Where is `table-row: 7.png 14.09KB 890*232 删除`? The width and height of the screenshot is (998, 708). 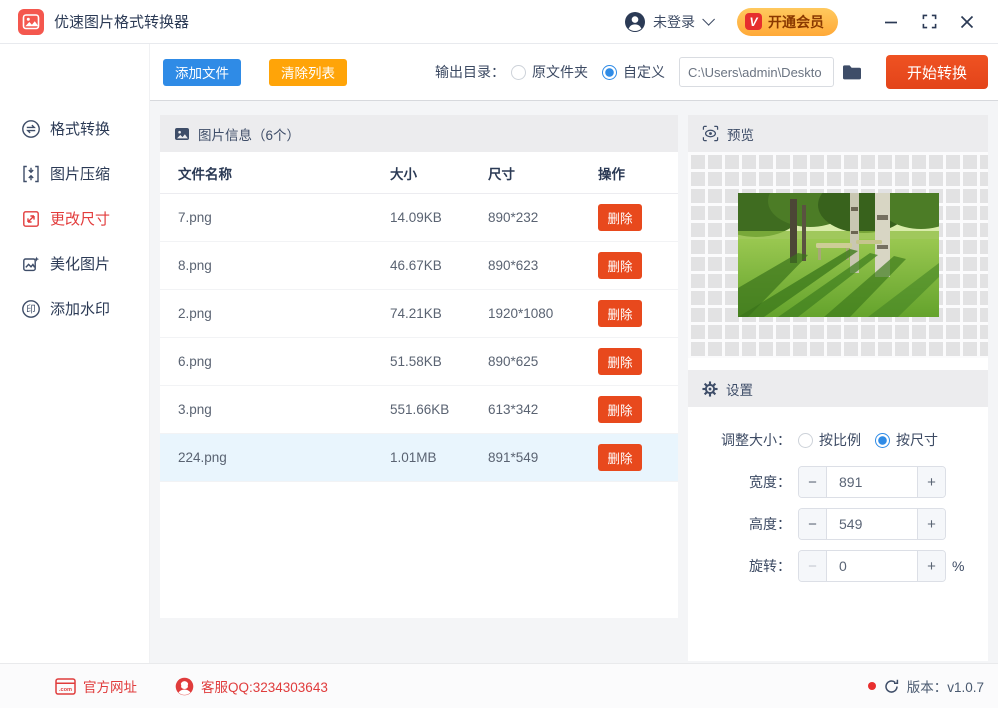 table-row: 7.png 14.09KB 890*232 删除 is located at coordinates (419, 218).